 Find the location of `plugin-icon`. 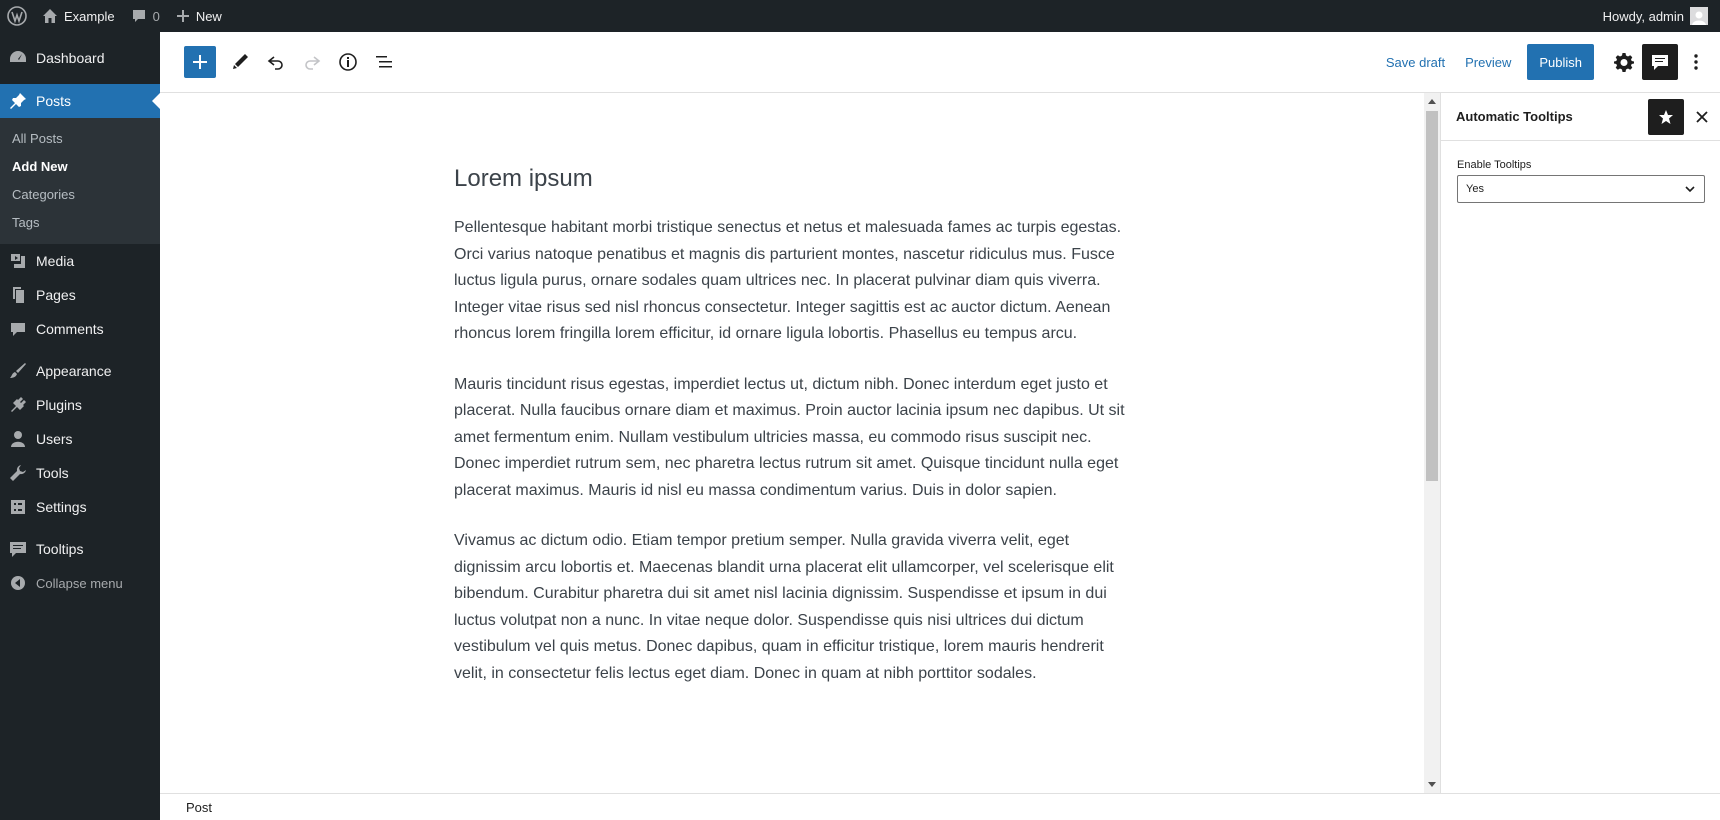

plugin-icon is located at coordinates (18, 405).